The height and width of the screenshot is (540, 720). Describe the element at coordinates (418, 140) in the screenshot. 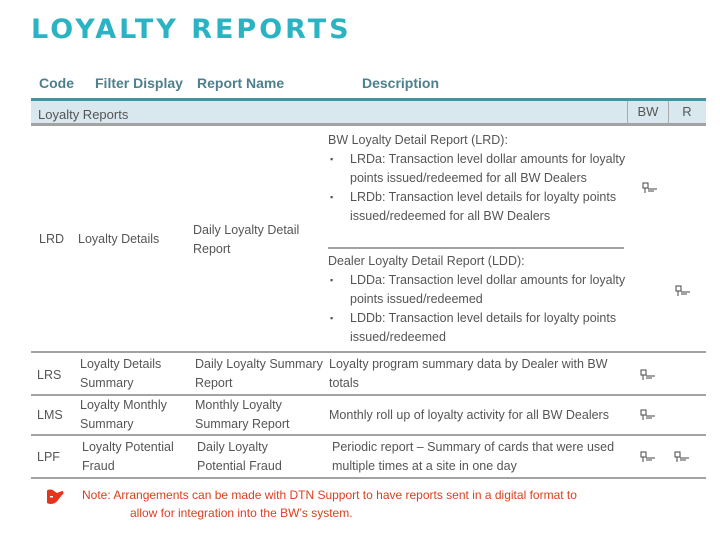

I see `desc-heading: BW Loyalty Detail Report (LRD):` at that location.